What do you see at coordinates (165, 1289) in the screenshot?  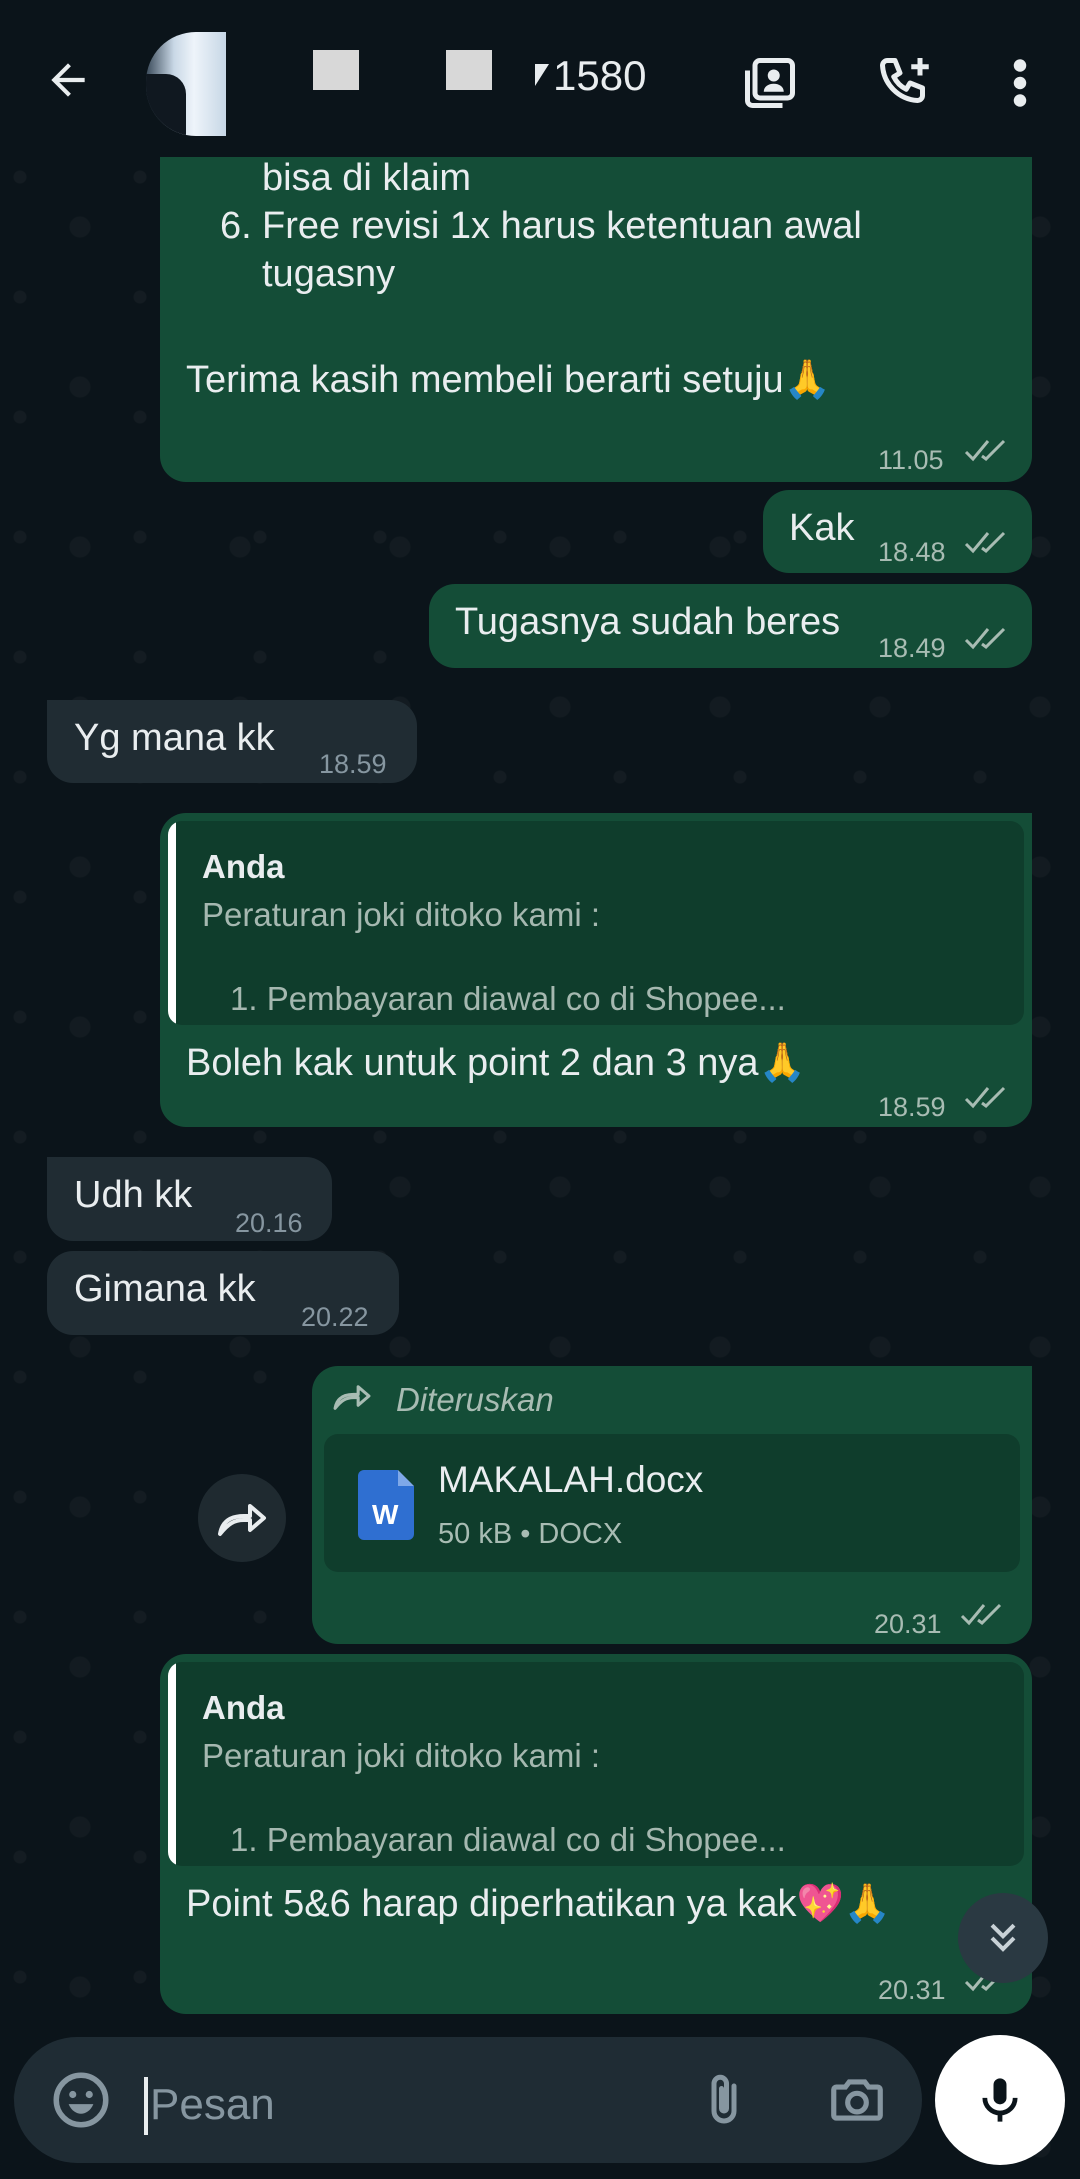 I see `message-text: Gimana kk` at bounding box center [165, 1289].